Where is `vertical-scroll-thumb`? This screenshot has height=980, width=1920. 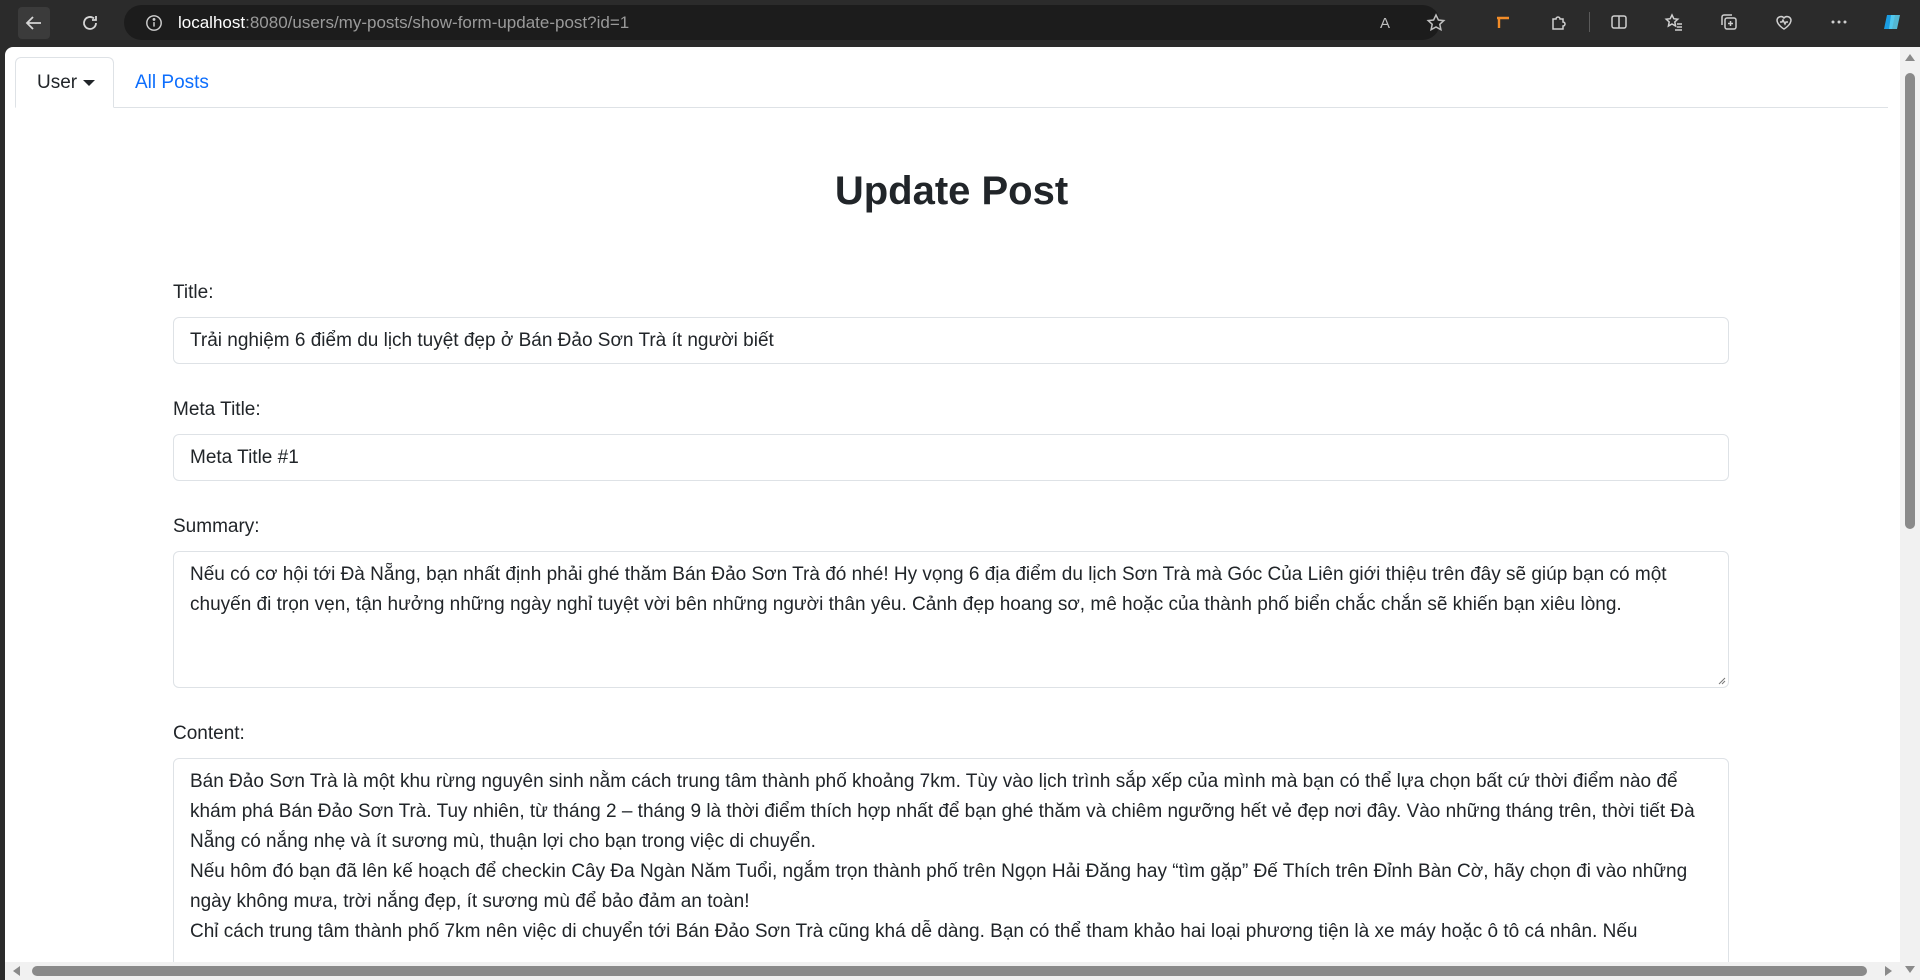 vertical-scroll-thumb is located at coordinates (1910, 301).